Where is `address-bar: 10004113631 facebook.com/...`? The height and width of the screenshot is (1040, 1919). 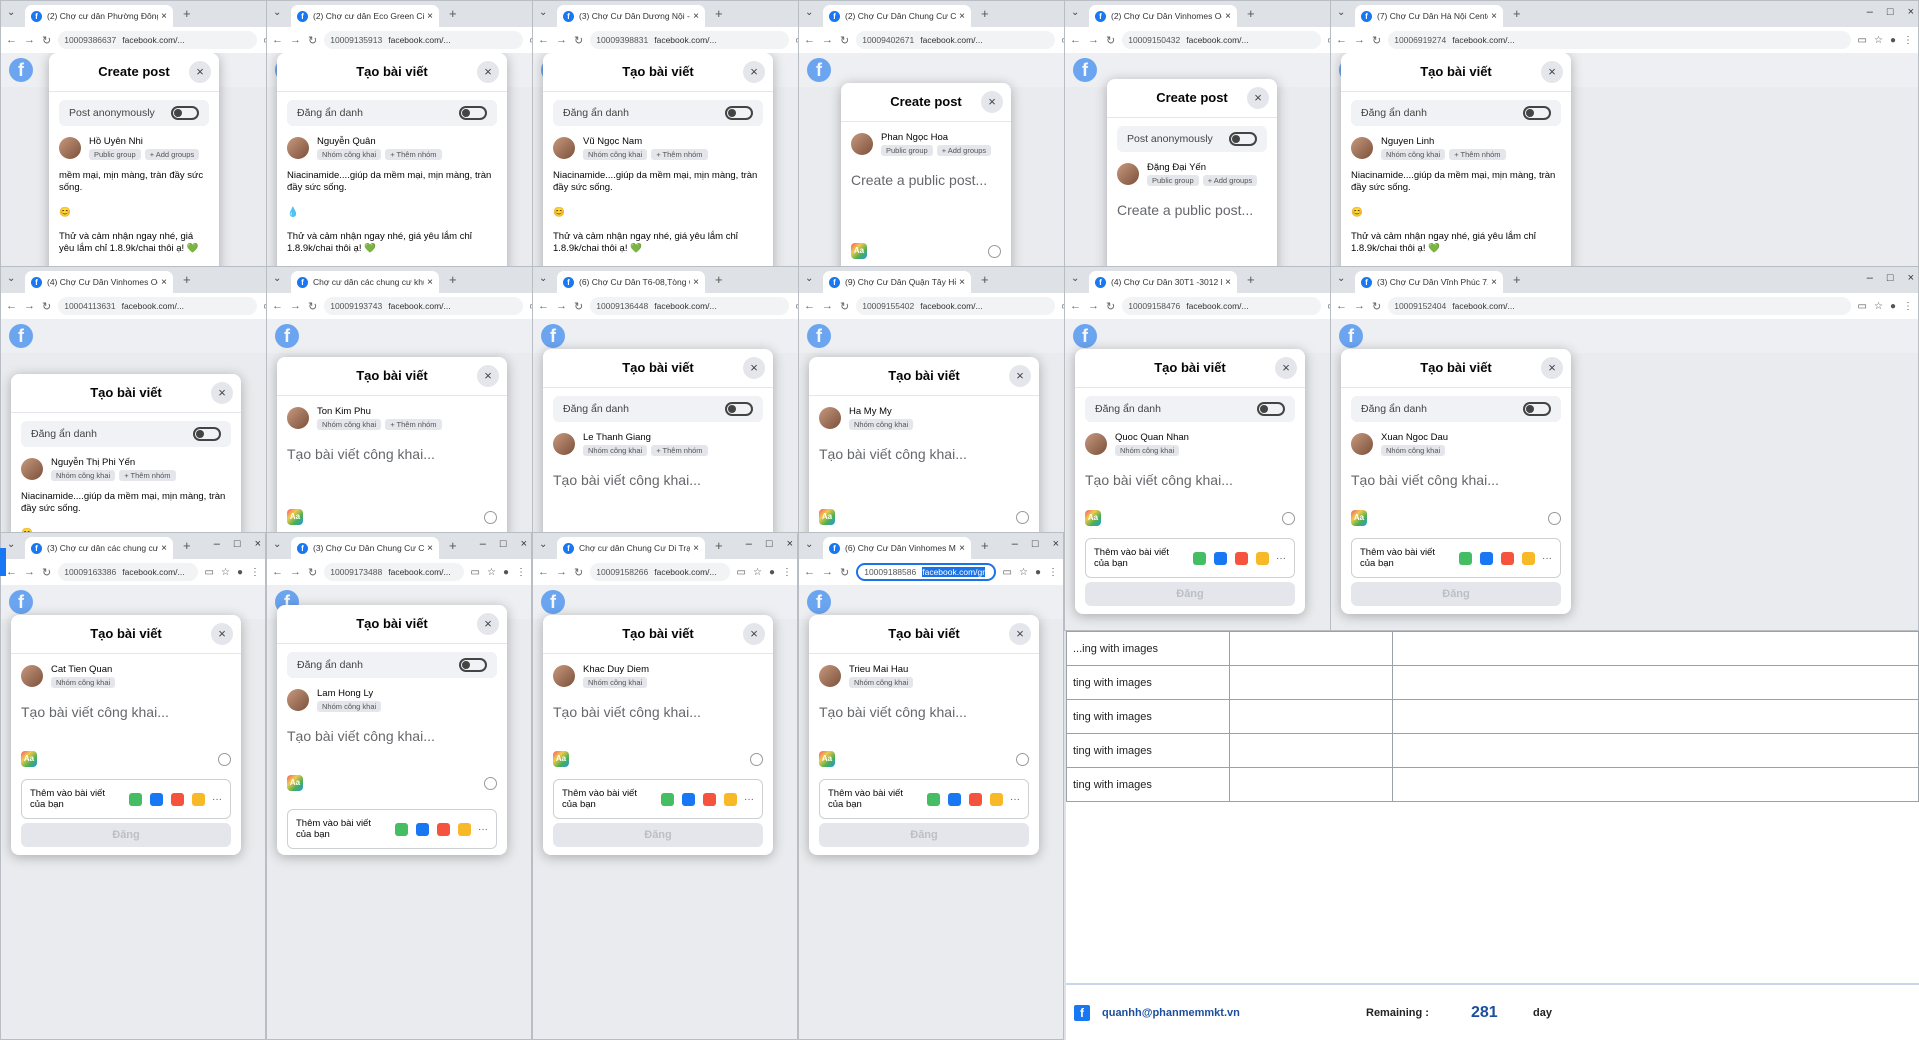
address-bar: 10004113631 facebook.com/... is located at coordinates (157, 306).